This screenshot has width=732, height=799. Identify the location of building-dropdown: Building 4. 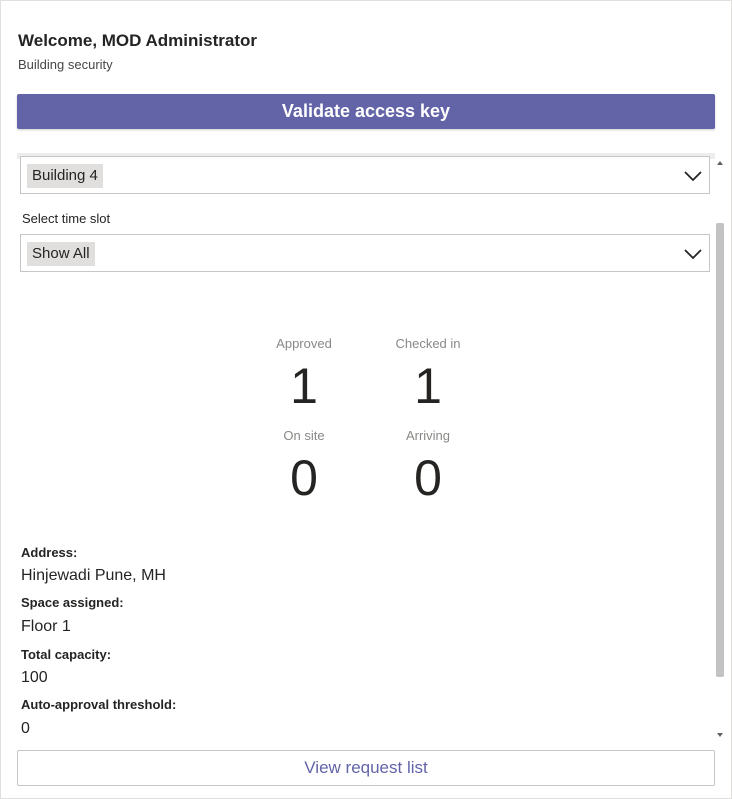
(365, 175).